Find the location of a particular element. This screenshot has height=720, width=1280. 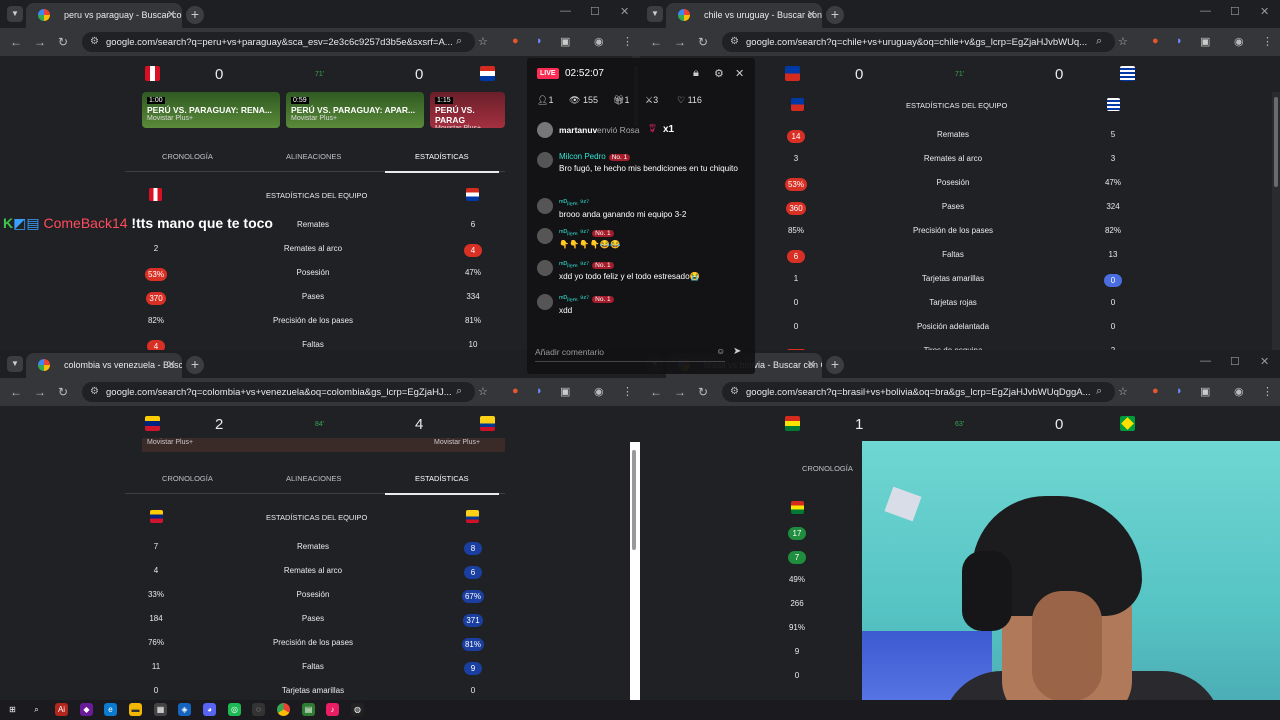

comment-input: Añadir comentario ☺ is located at coordinates (630, 353).